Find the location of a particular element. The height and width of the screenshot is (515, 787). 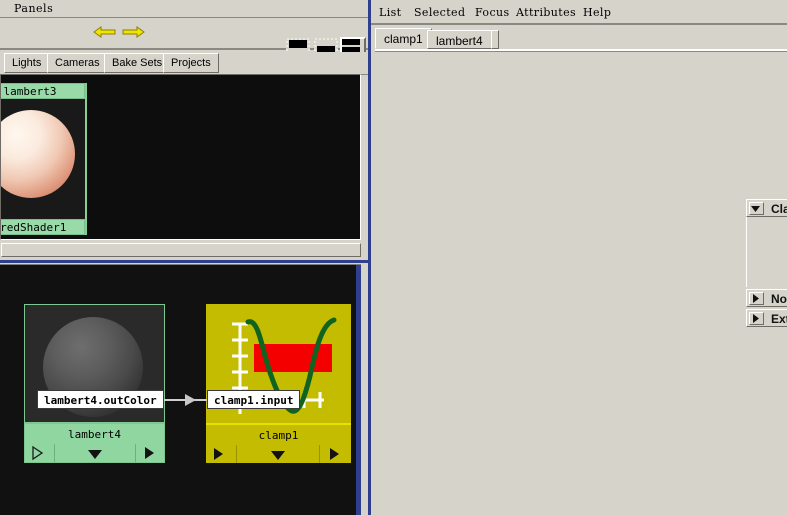

material-swatch-cell: lambert3 eredShader1 is located at coordinates (44, 159).